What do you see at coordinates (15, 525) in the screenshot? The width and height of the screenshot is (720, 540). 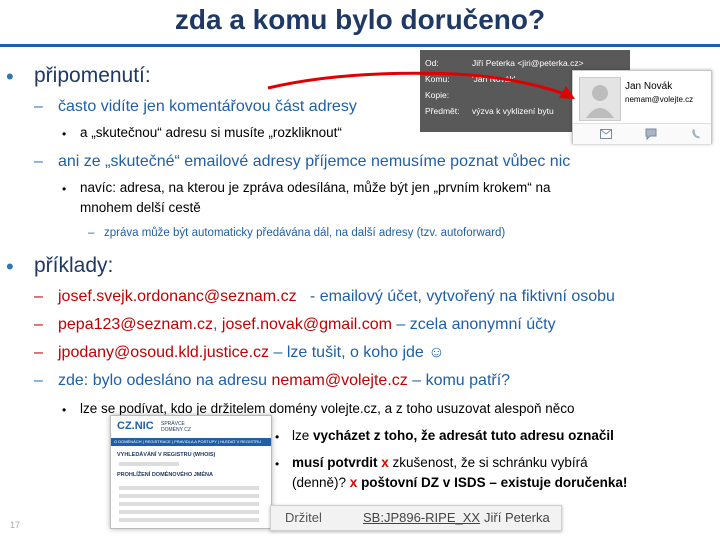 I see `slide-number: 17` at bounding box center [15, 525].